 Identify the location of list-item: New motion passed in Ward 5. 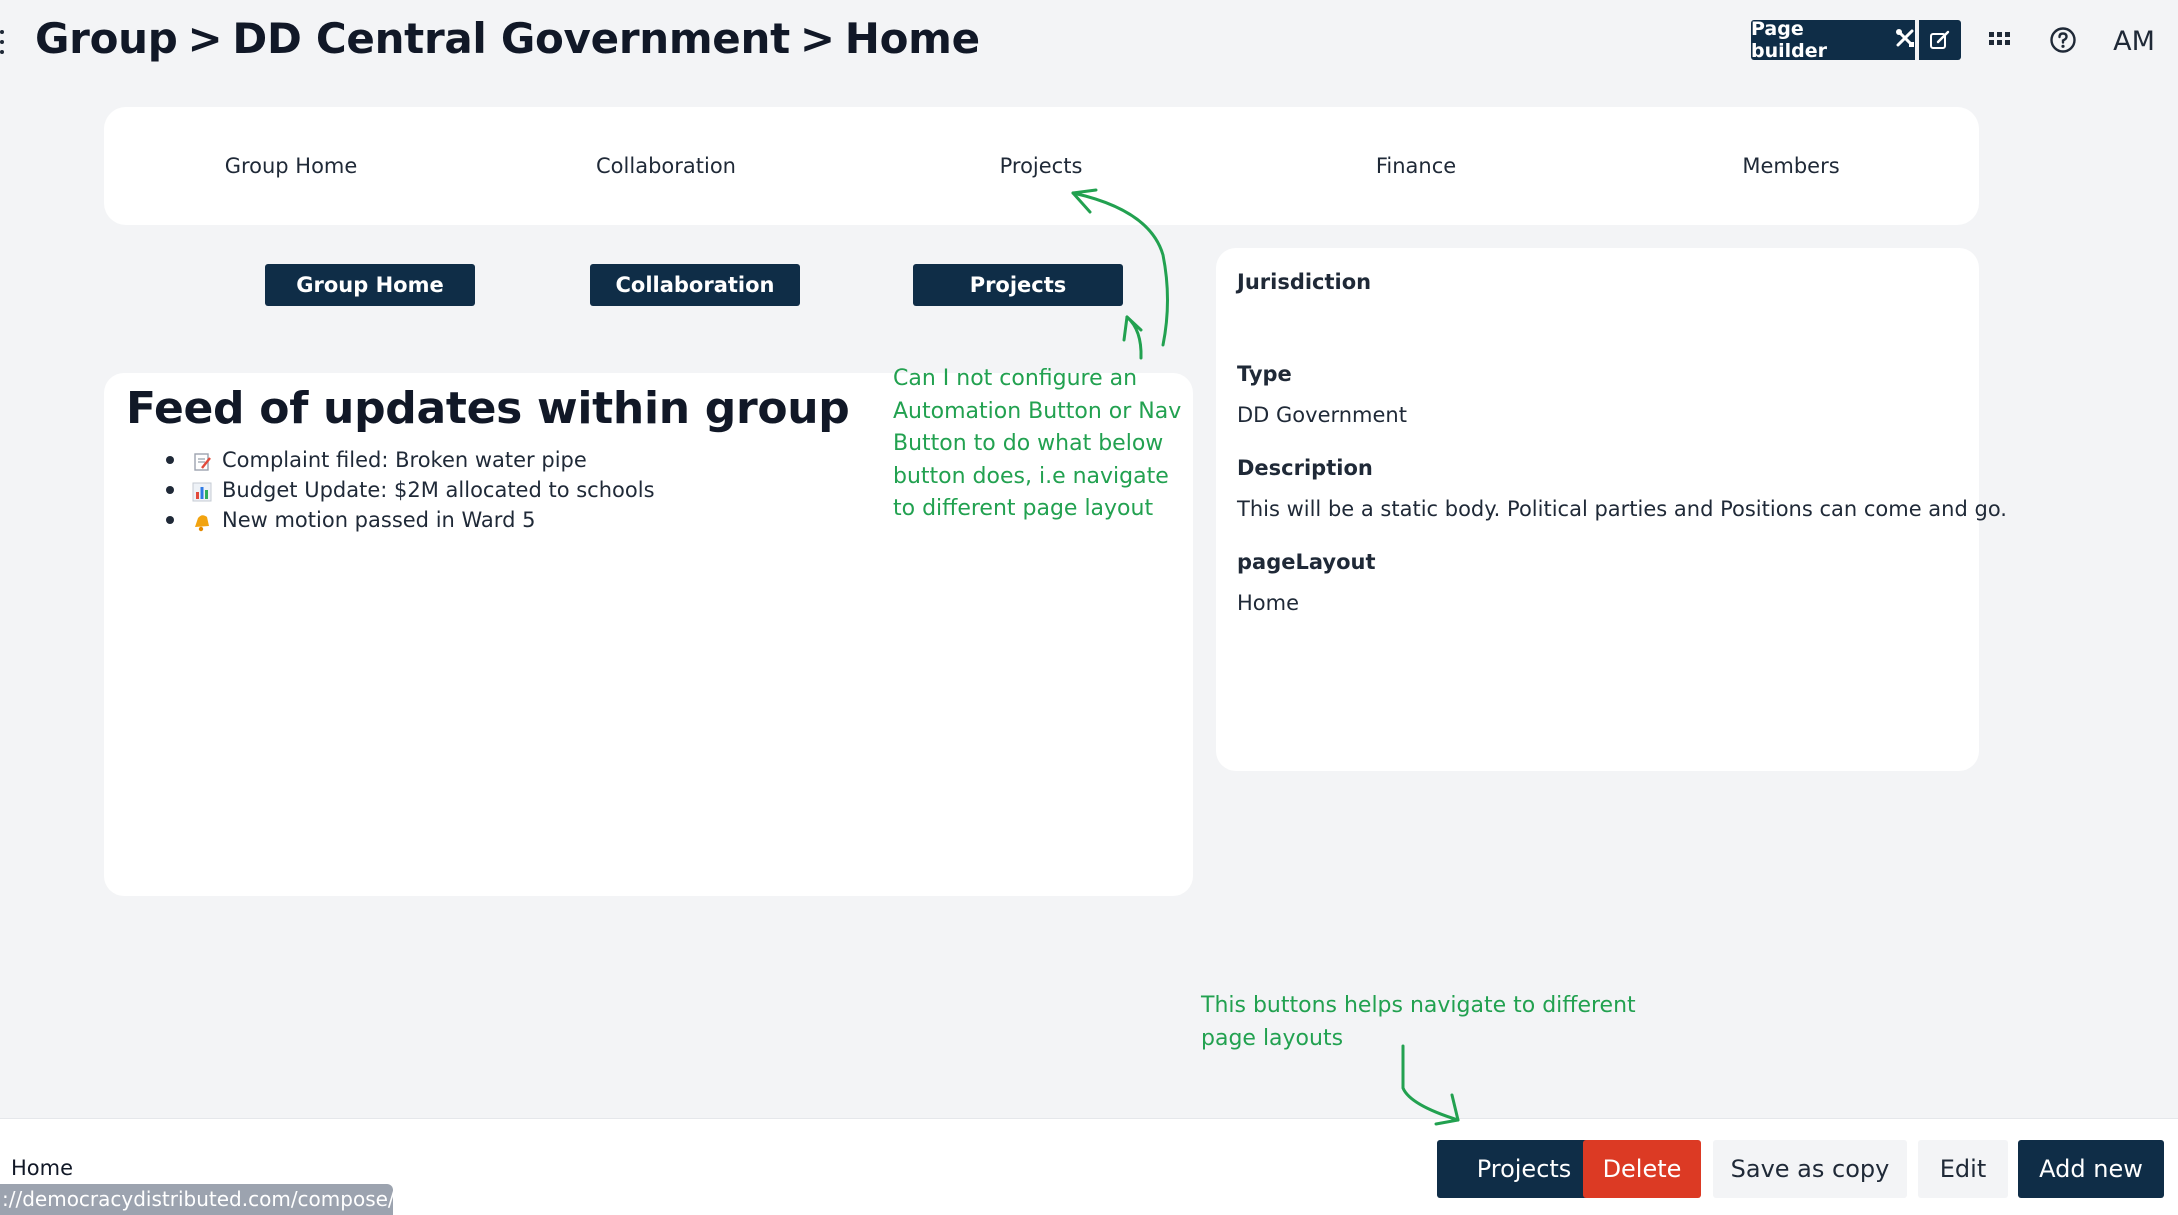
(404, 520).